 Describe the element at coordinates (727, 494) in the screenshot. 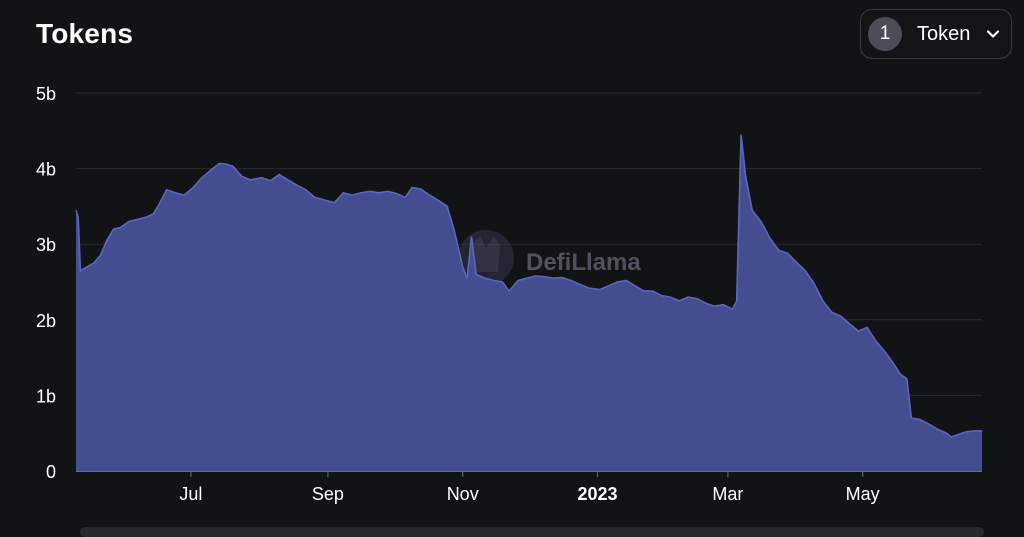

I see `x-tick-label: Mar` at that location.